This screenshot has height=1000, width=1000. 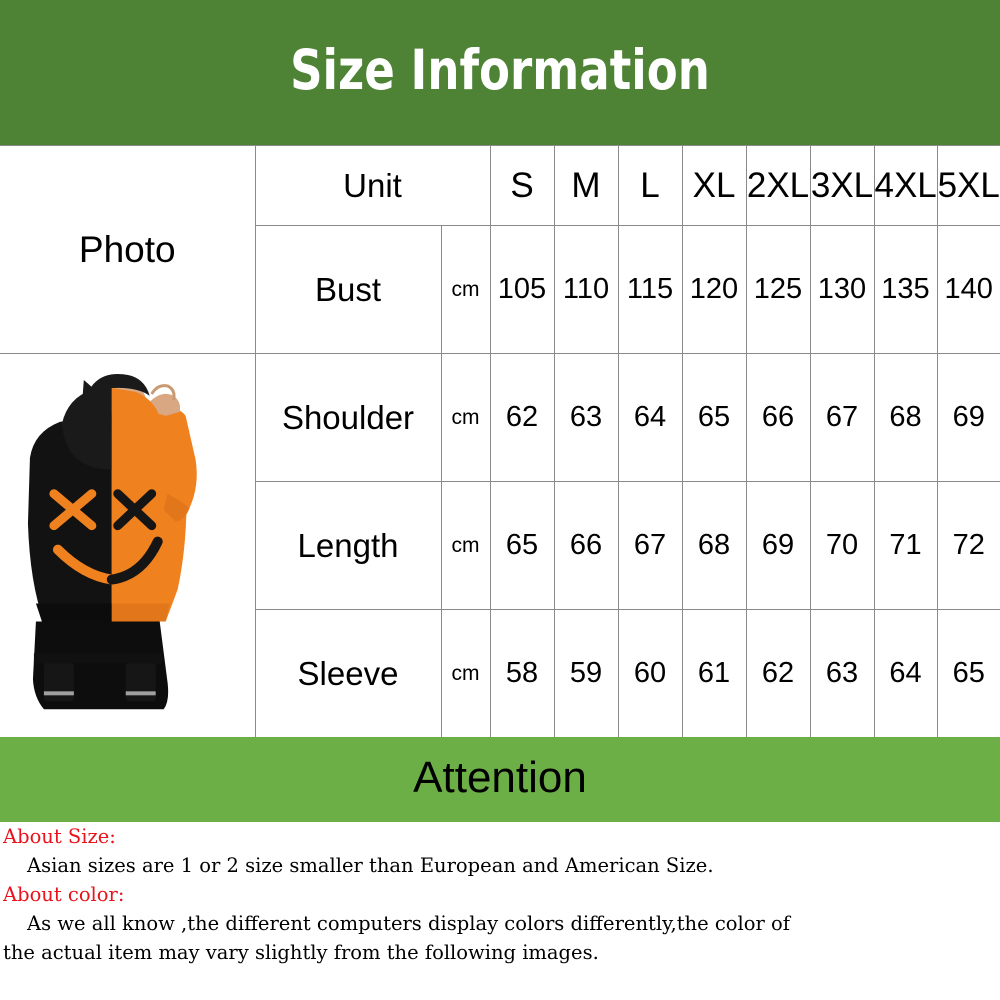 I want to click on cell-bust-2xl: 125, so click(x=778, y=289).